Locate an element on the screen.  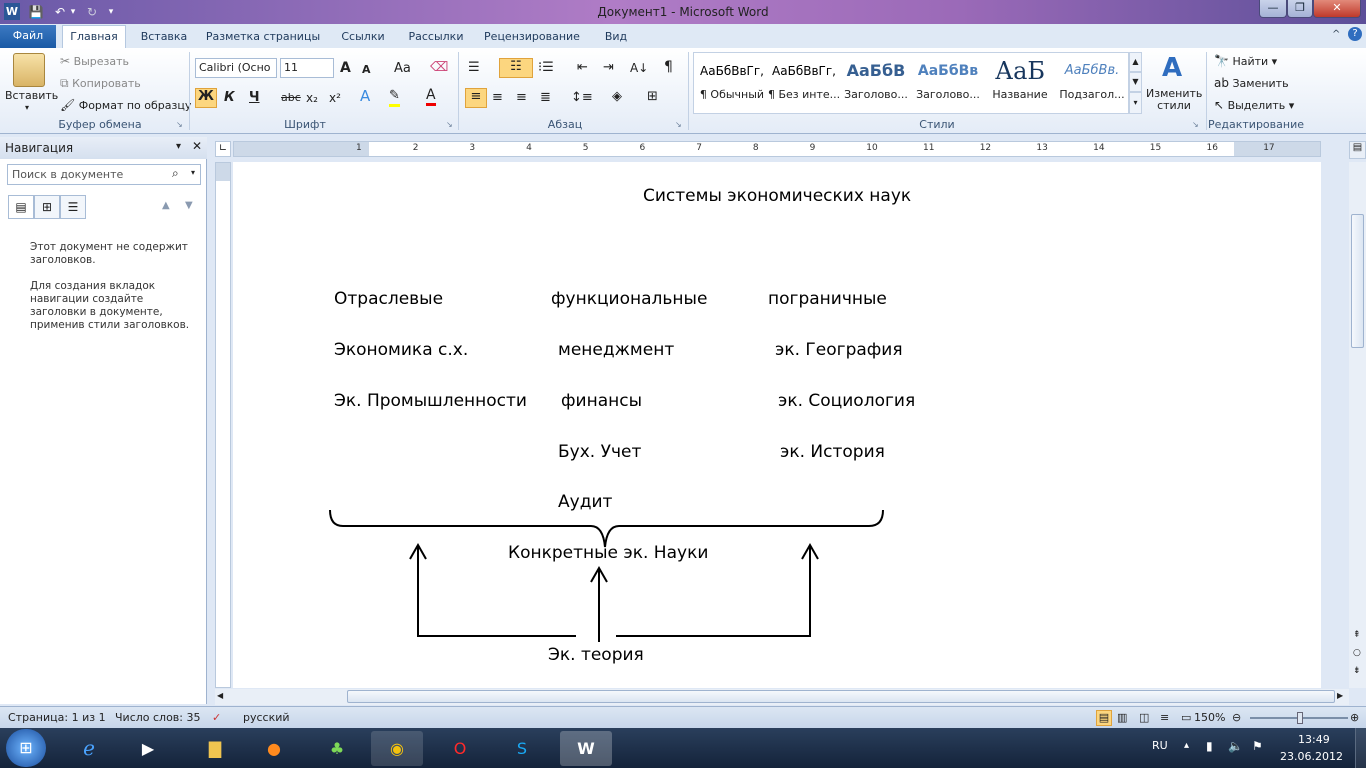
hscroll-thumb is located at coordinates (841, 696).